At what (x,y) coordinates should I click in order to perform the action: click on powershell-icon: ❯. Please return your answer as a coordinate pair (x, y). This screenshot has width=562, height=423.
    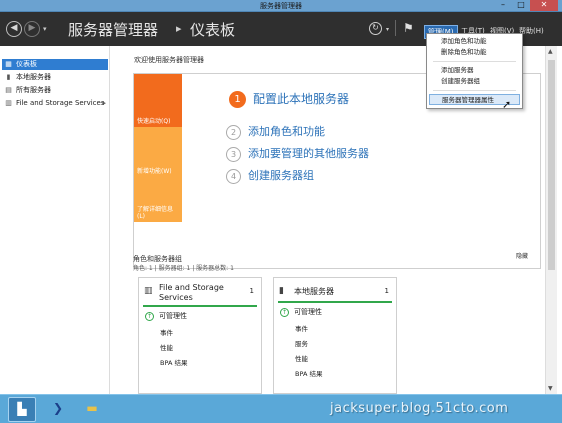
    Looking at the image, I should click on (58, 408).